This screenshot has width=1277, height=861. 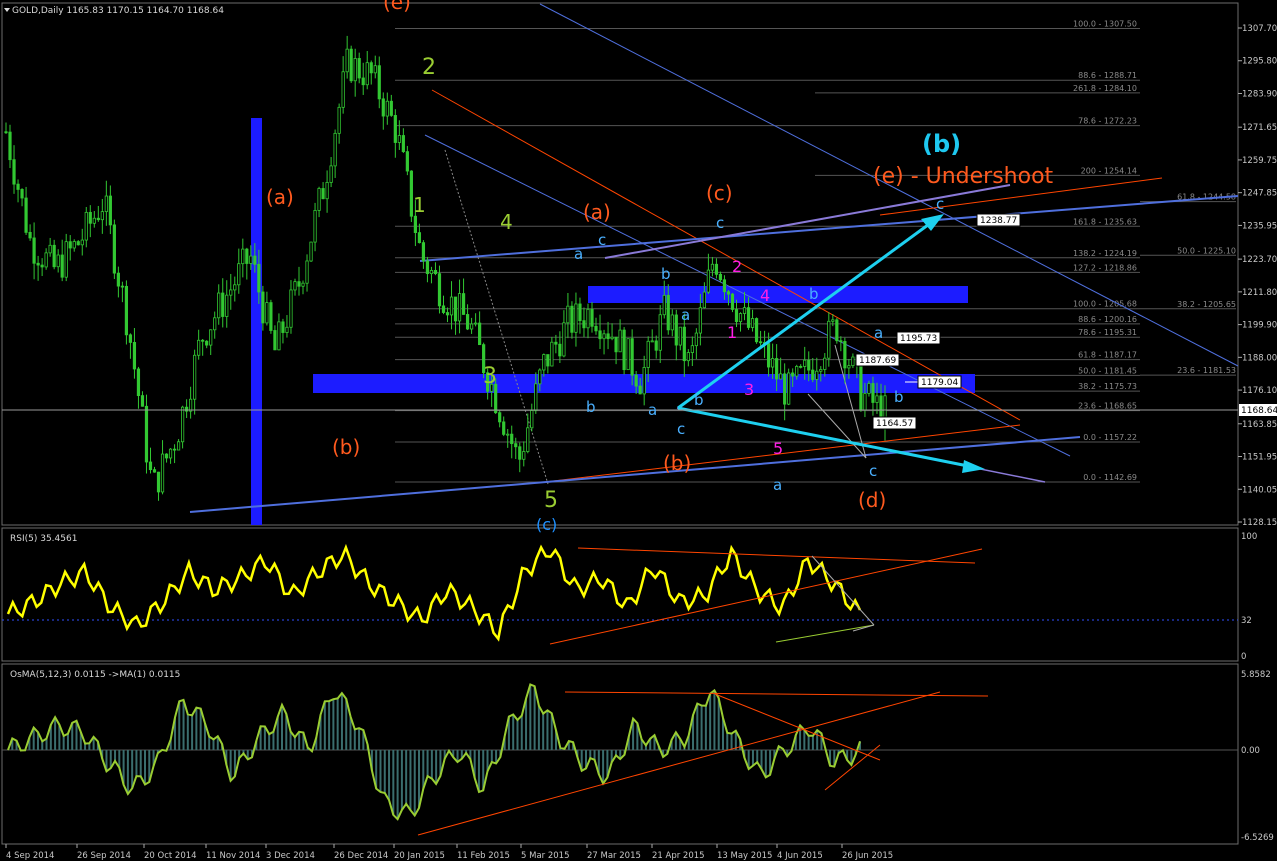 I want to click on date-tick: 20 Jan 2015, so click(x=419, y=856).